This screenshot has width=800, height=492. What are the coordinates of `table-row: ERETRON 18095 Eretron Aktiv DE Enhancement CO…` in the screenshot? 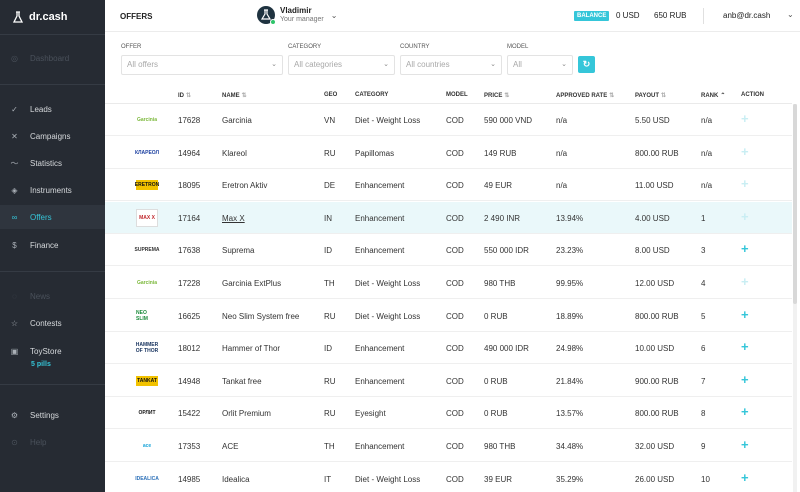 It's located at (448, 185).